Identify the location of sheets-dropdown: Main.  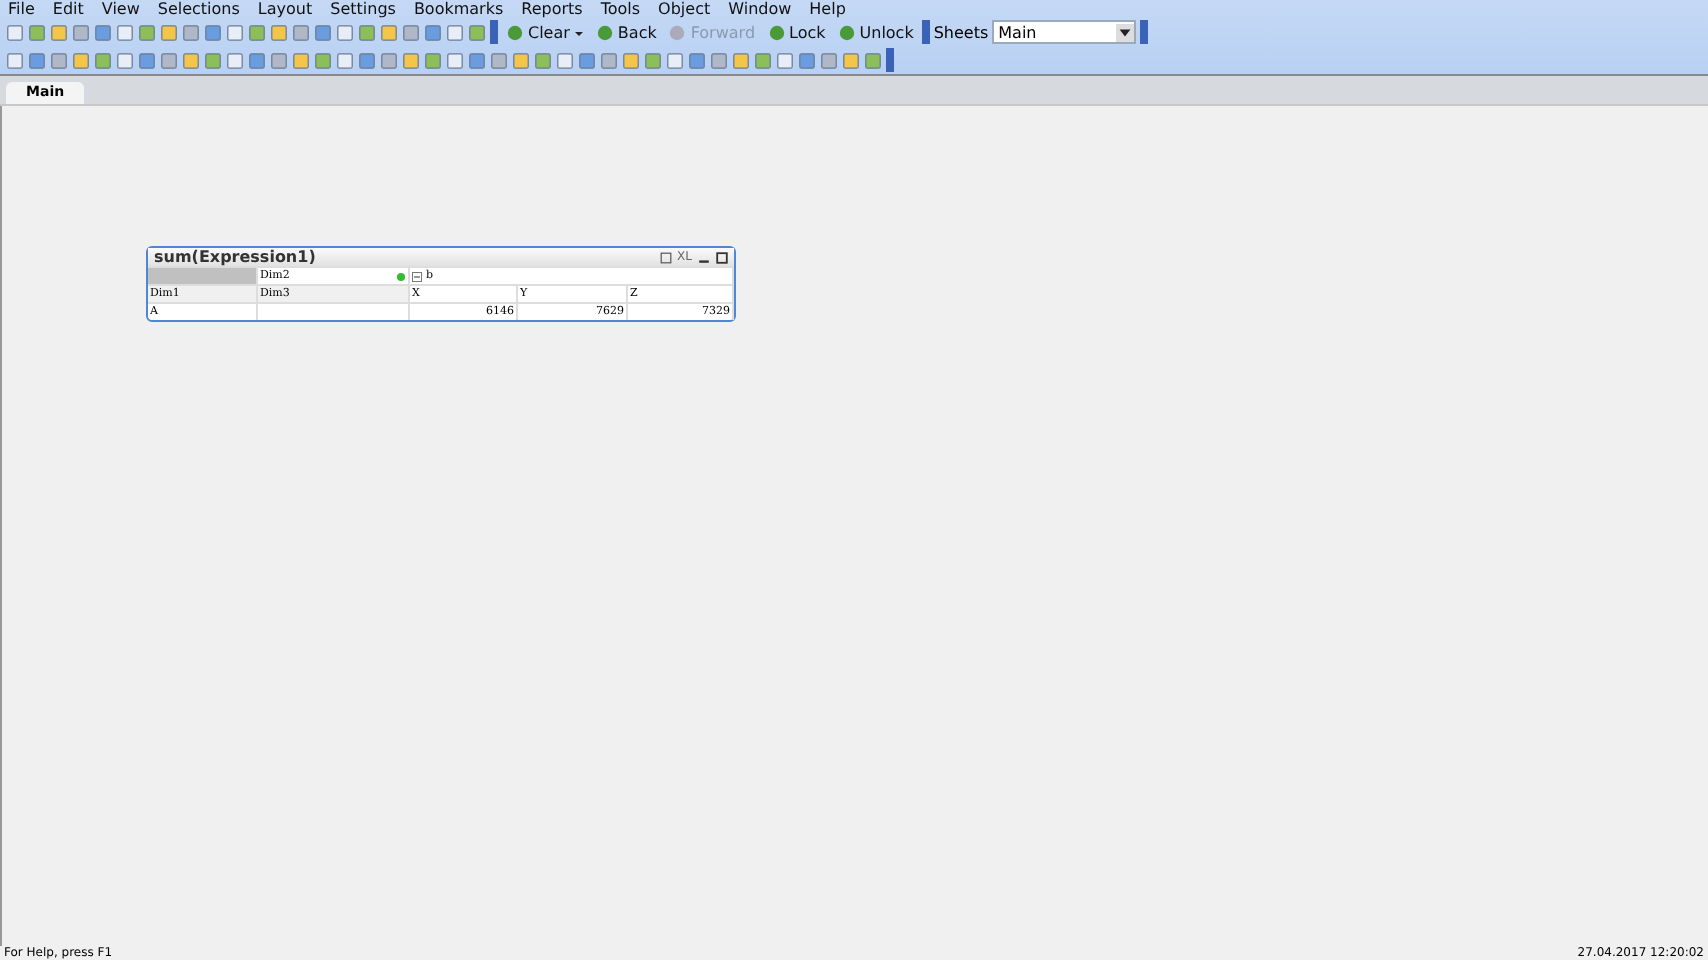
(1064, 32).